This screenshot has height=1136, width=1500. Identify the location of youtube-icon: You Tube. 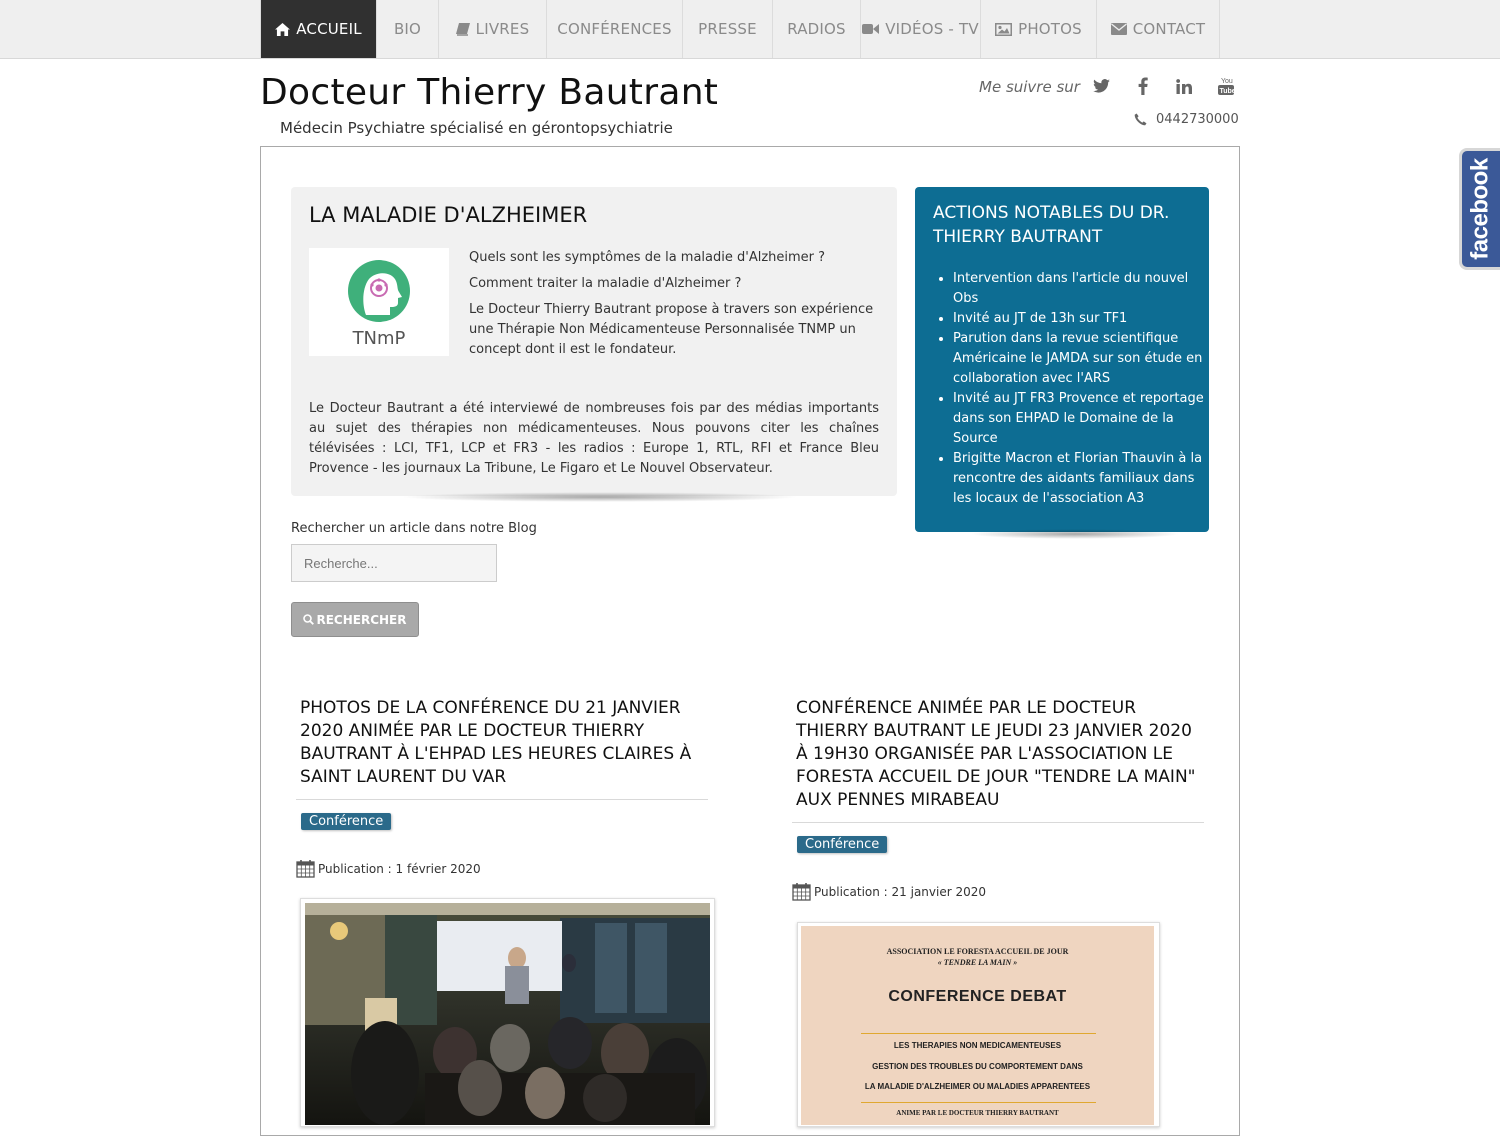
(1226, 86).